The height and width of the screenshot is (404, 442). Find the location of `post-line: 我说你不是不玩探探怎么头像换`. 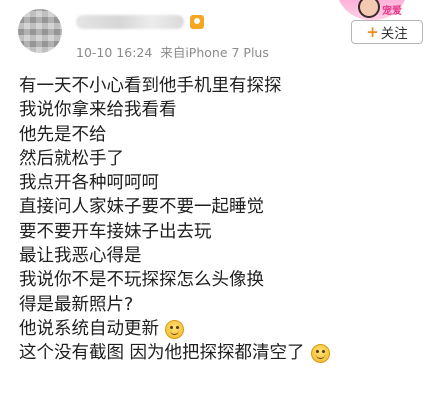

post-line: 我说你不是不玩探探怎么头像换 is located at coordinates (224, 280).